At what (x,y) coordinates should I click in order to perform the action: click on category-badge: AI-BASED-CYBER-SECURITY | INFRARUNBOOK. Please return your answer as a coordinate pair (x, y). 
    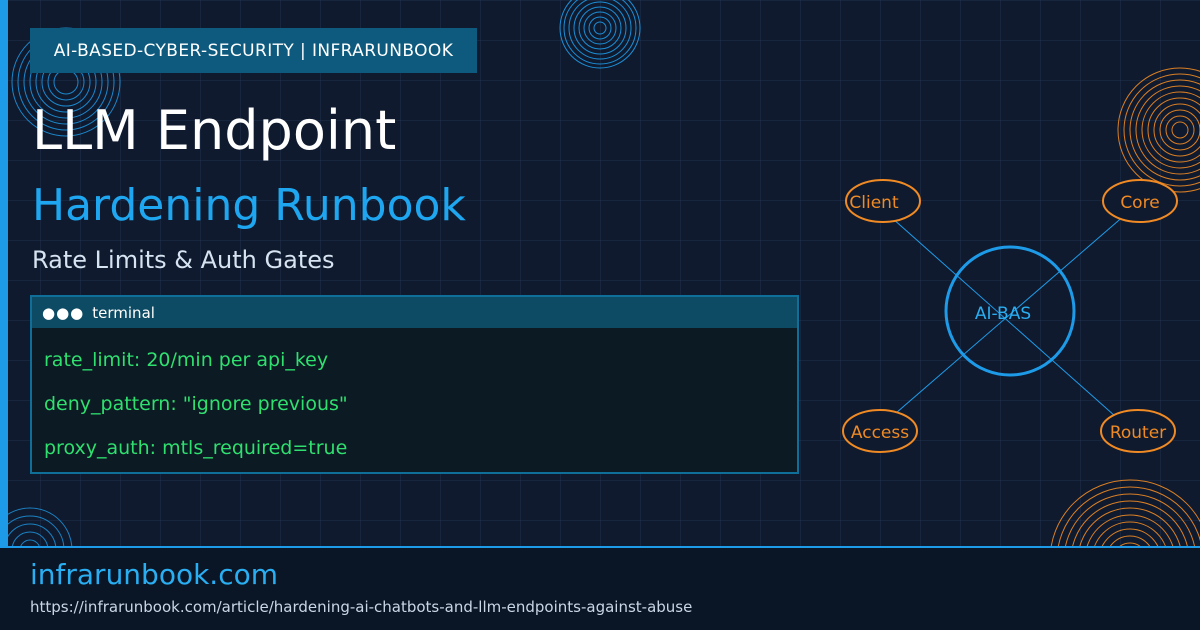
    Looking at the image, I should click on (253, 50).